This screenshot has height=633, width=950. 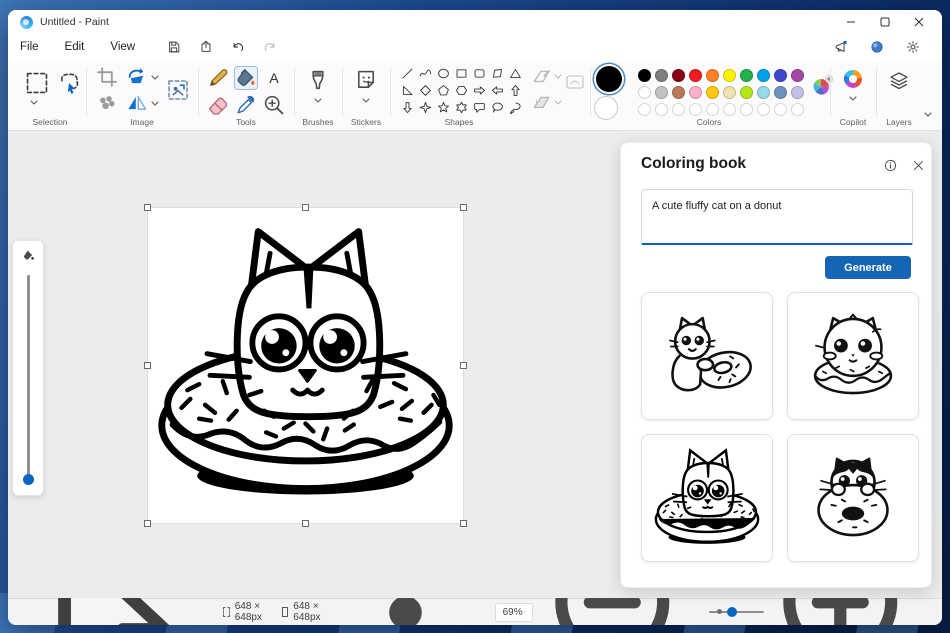 What do you see at coordinates (479, 90) in the screenshot?
I see `shape-arrow-right-icon` at bounding box center [479, 90].